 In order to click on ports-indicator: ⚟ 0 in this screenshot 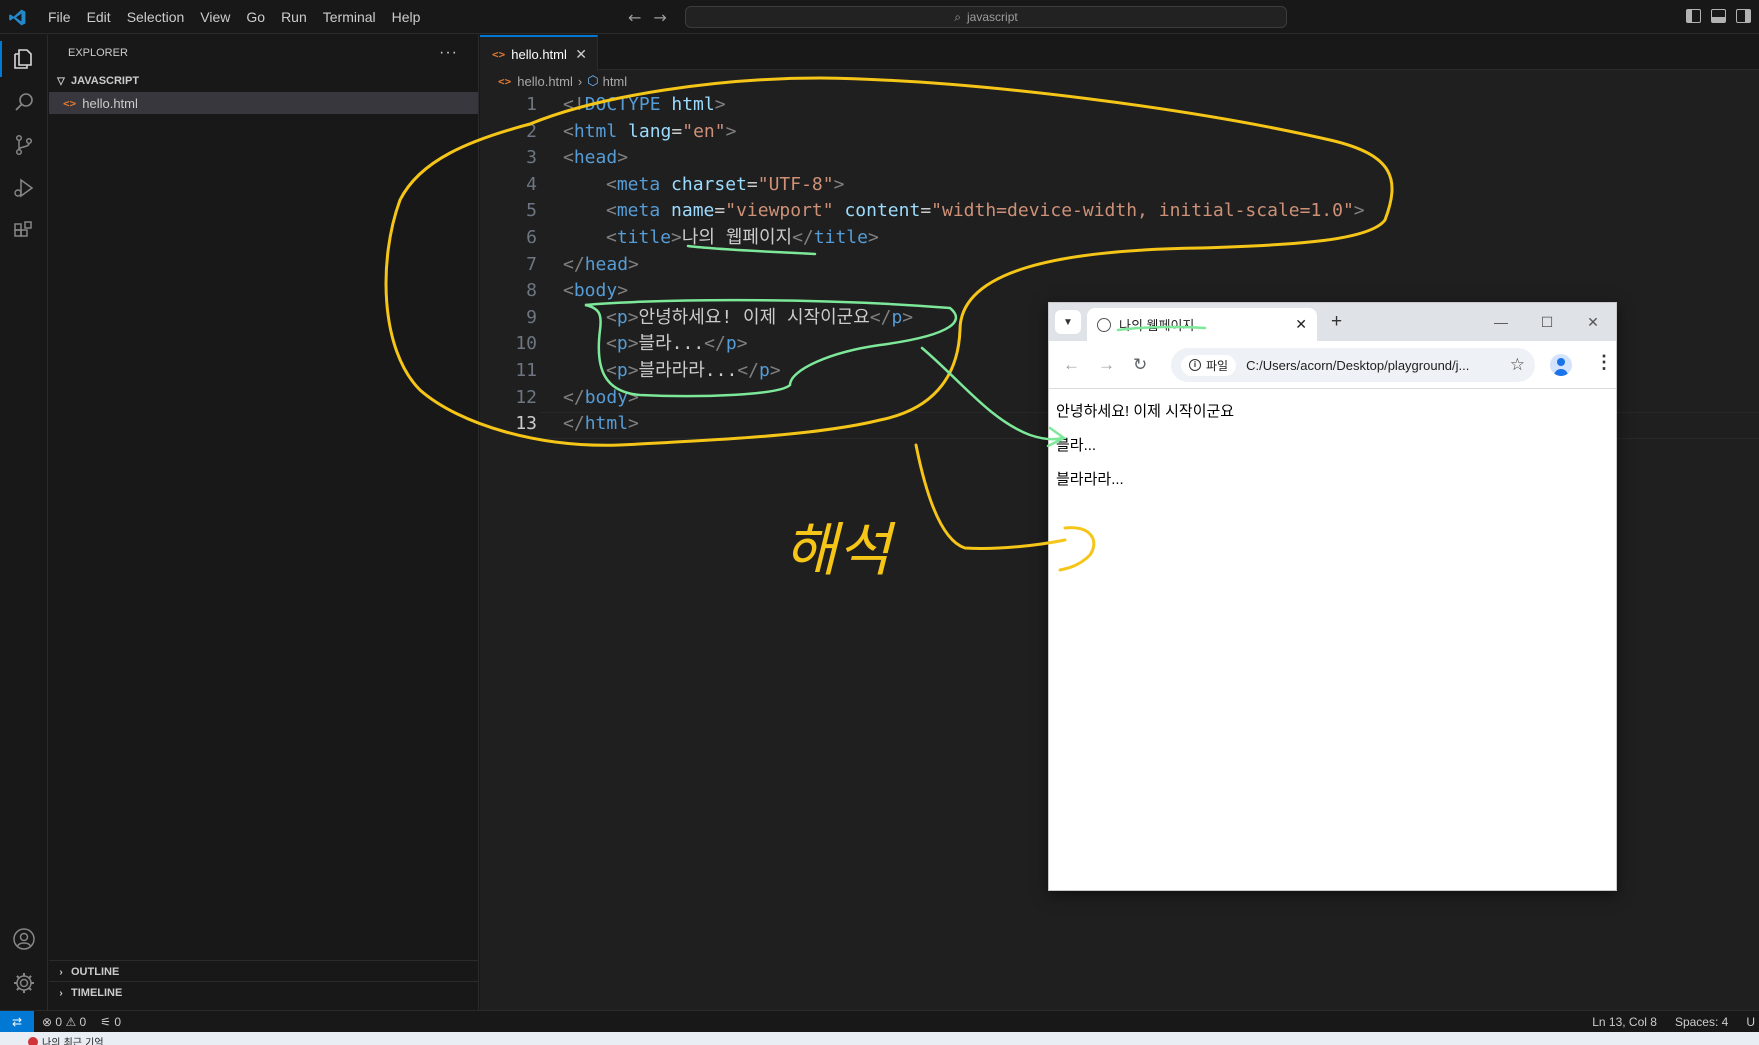, I will do `click(110, 1022)`.